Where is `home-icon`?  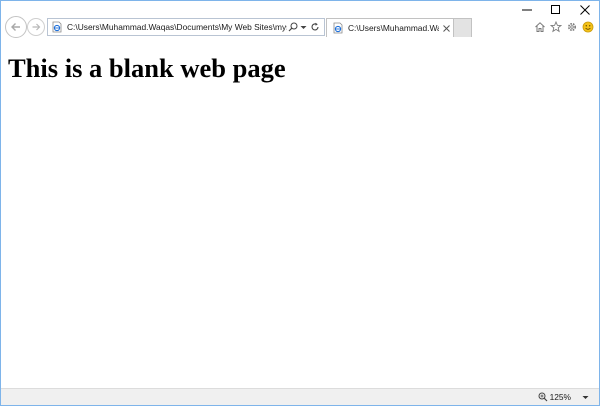
home-icon is located at coordinates (540, 27).